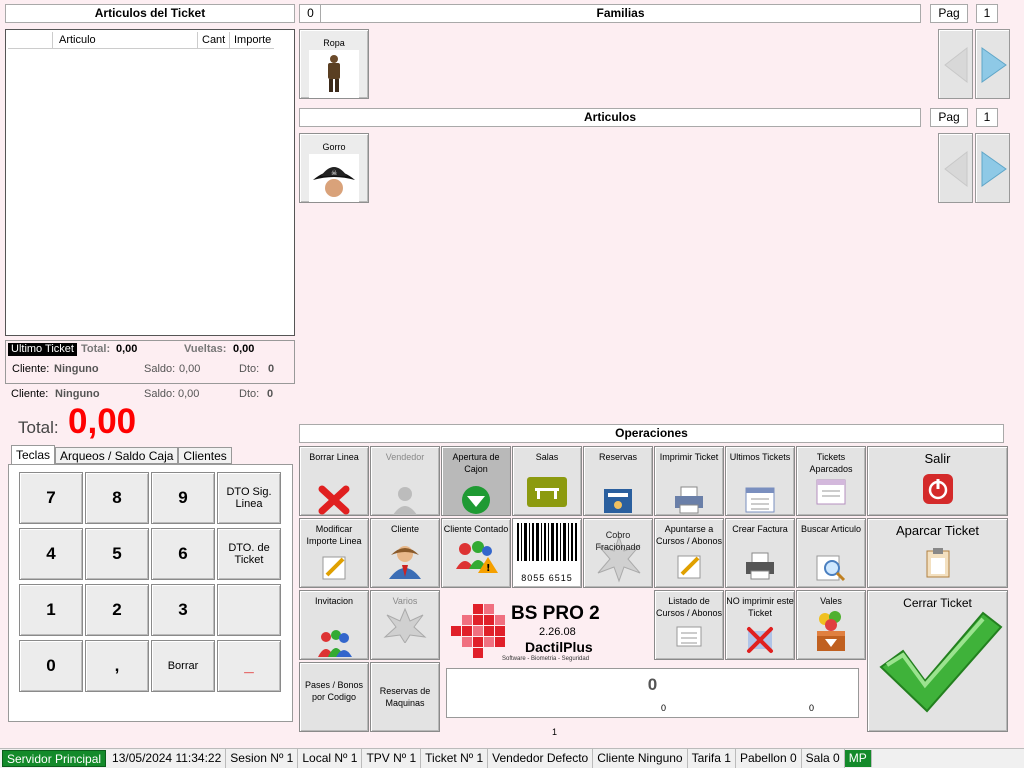 The height and width of the screenshot is (768, 1024). What do you see at coordinates (477, 557) in the screenshot?
I see `group-warning-icon: !` at bounding box center [477, 557].